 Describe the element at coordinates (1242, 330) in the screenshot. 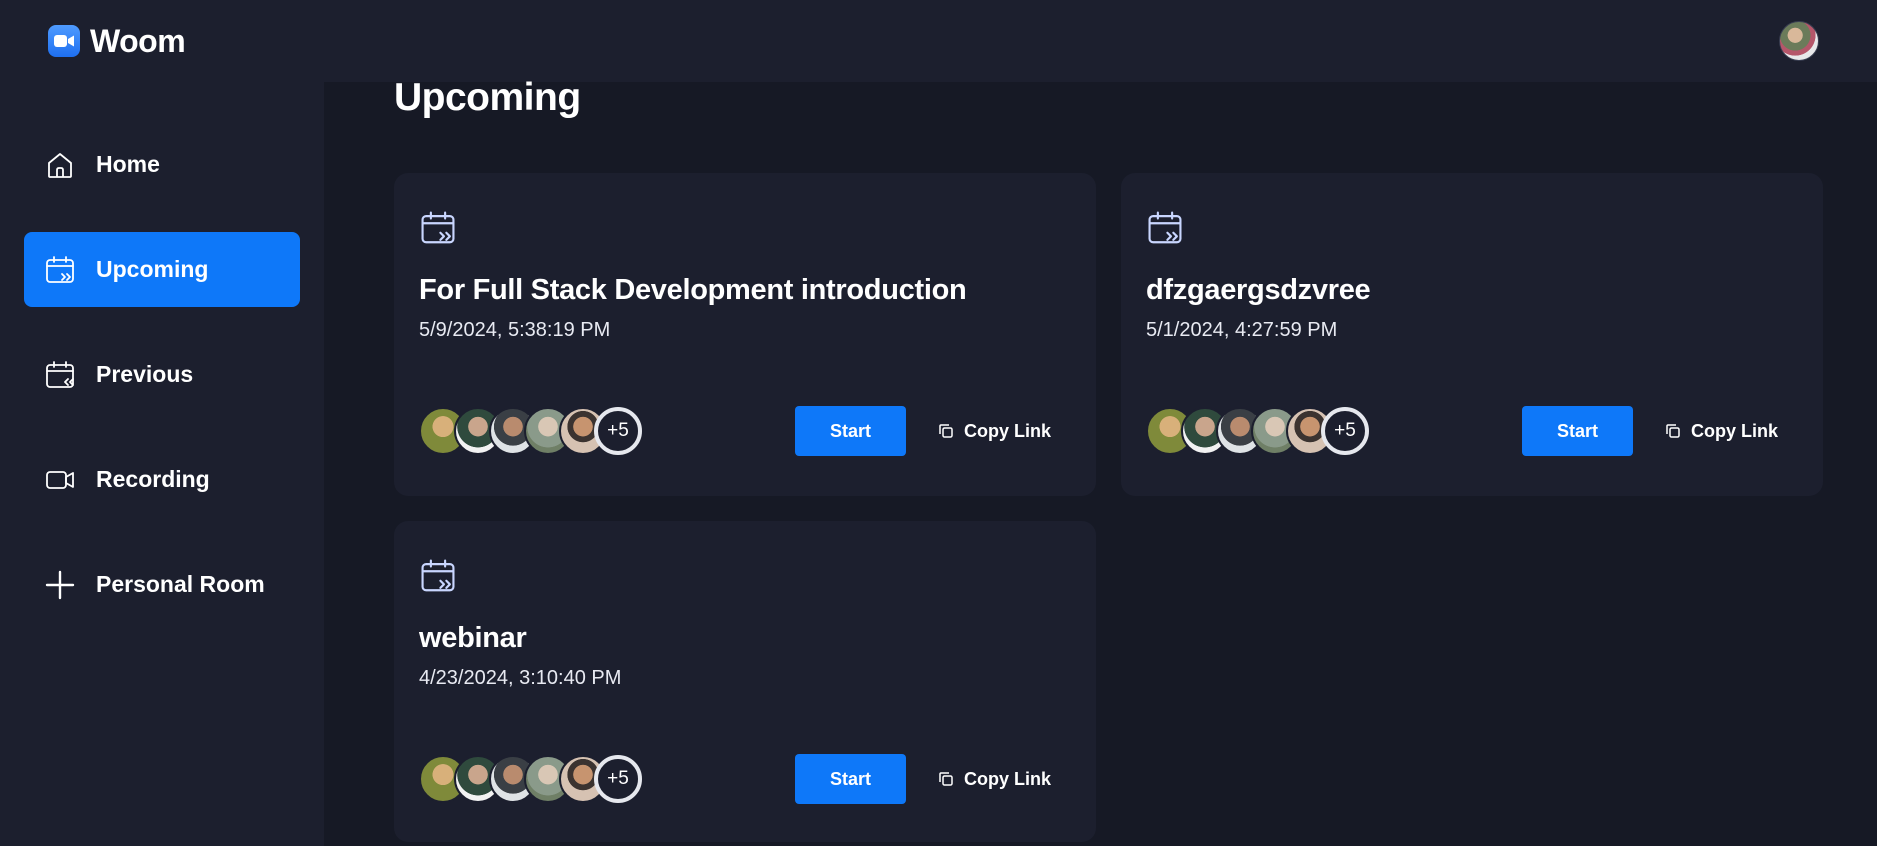

I see `meeting-date: 5/1/2024, 4:27:59 PM` at that location.